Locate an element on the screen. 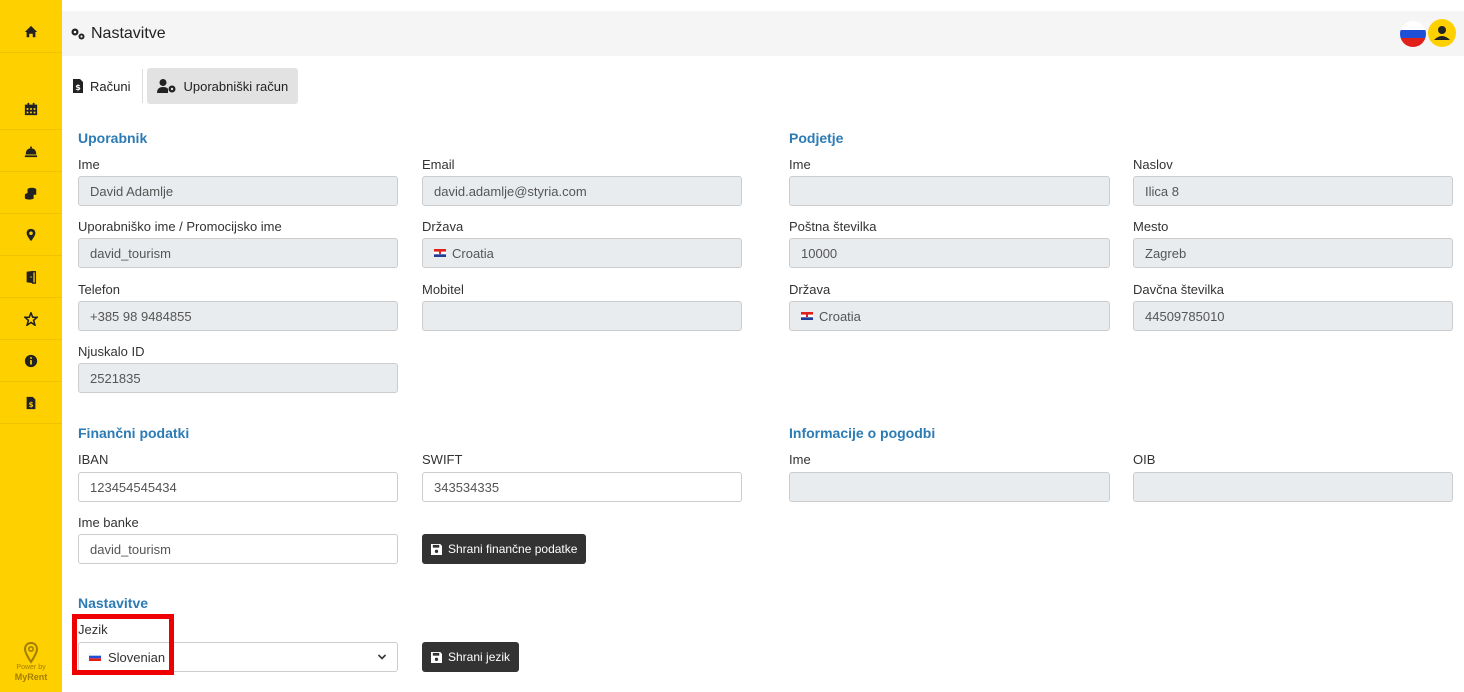 Image resolution: width=1464 pixels, height=692 pixels. sidebar: $ Power by MyRent is located at coordinates (31, 346).